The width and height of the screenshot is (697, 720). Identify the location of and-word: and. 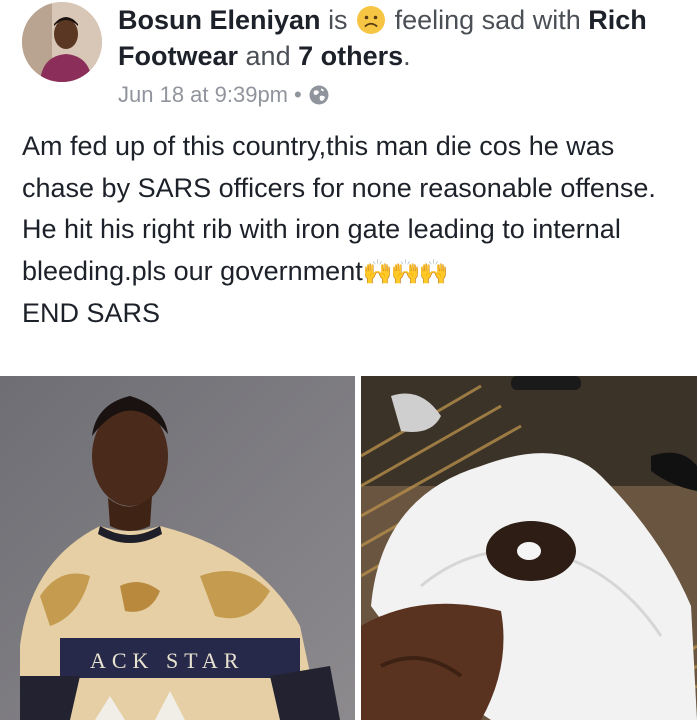
(268, 56).